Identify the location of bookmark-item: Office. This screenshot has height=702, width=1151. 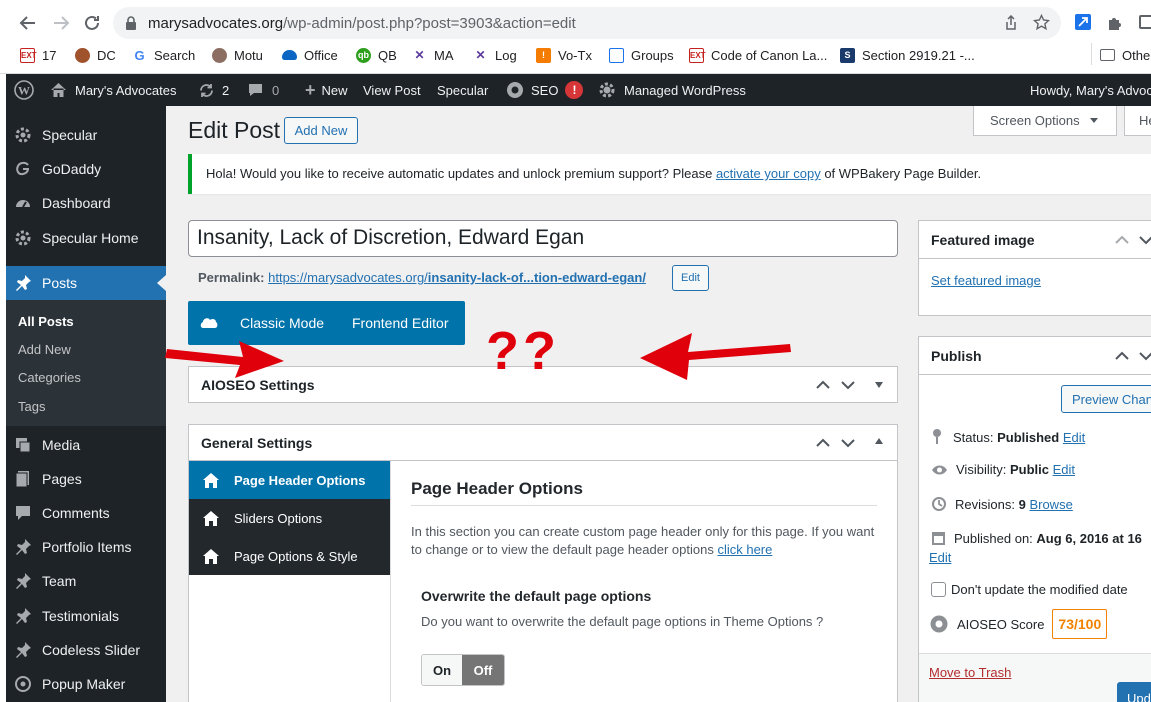
(310, 55).